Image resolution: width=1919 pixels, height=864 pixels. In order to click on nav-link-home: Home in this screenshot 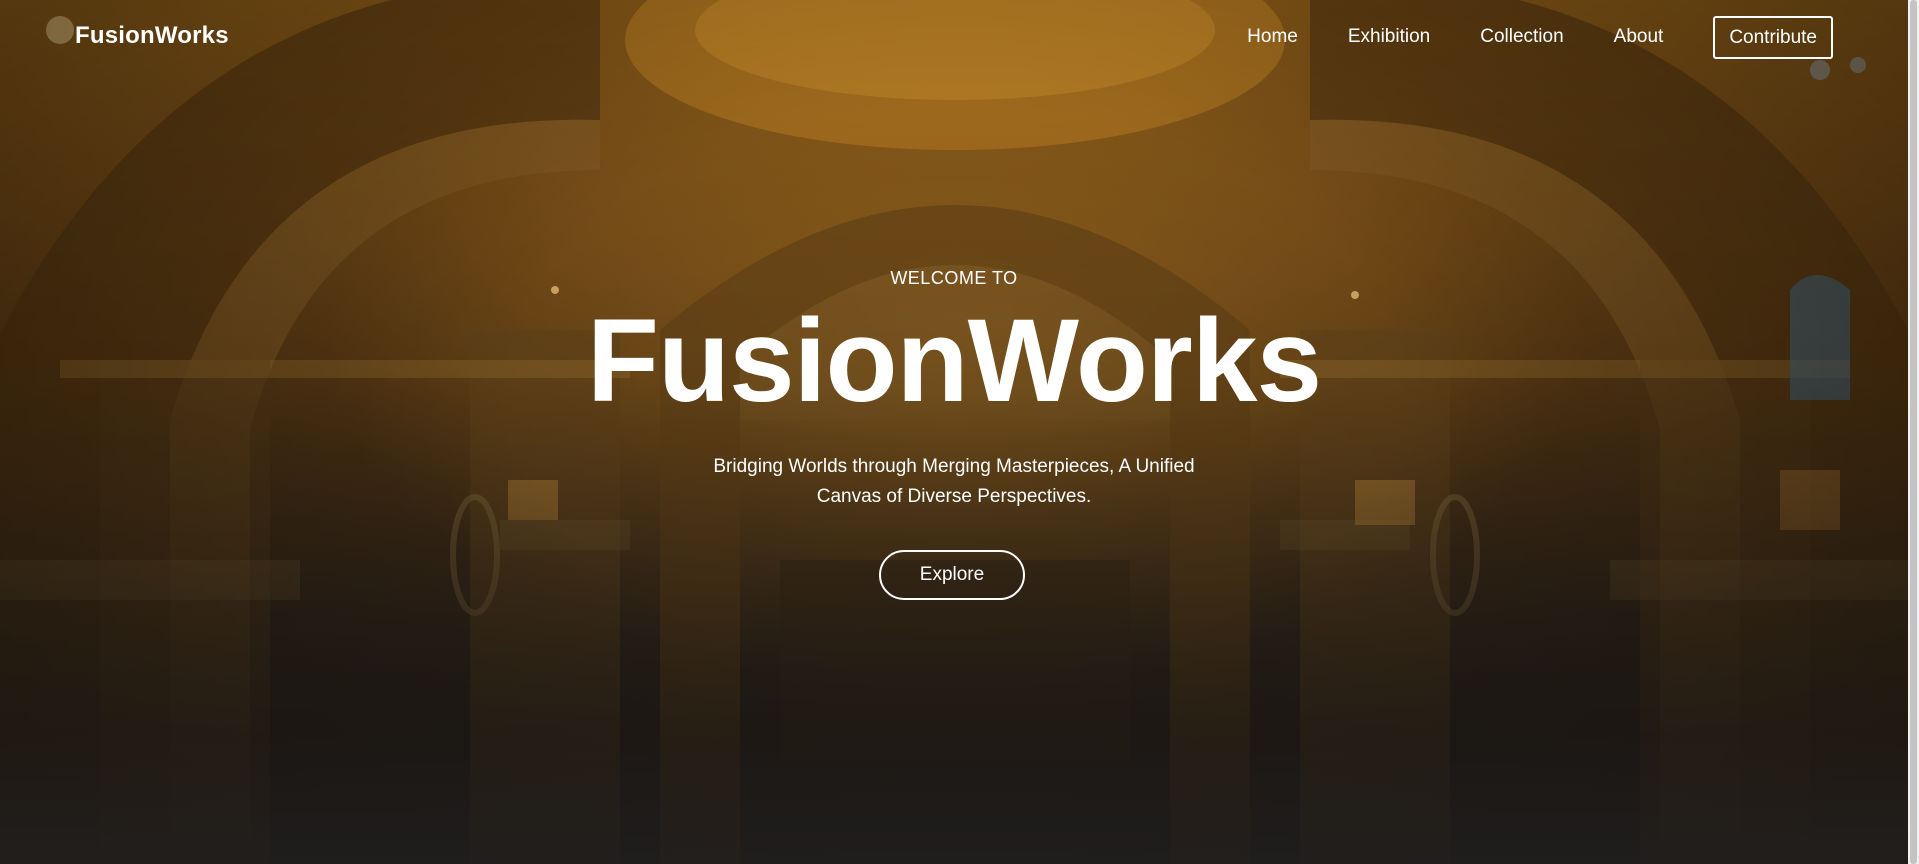, I will do `click(1272, 37)`.